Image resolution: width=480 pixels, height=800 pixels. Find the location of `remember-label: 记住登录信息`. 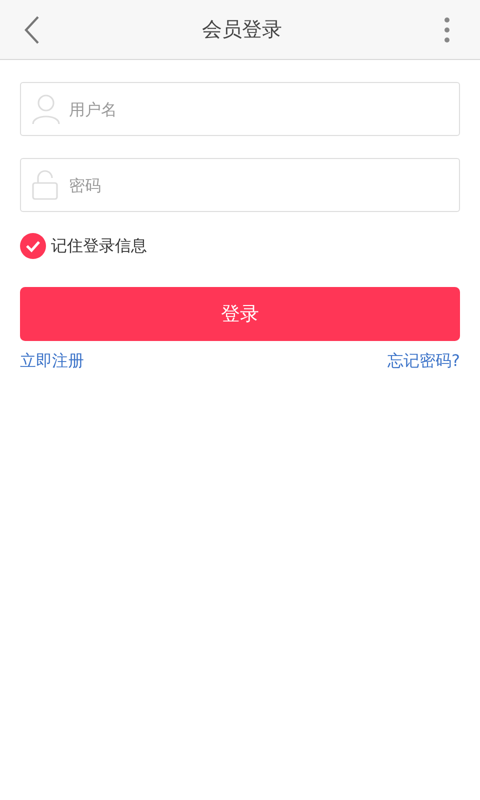

remember-label: 记住登录信息 is located at coordinates (99, 246).